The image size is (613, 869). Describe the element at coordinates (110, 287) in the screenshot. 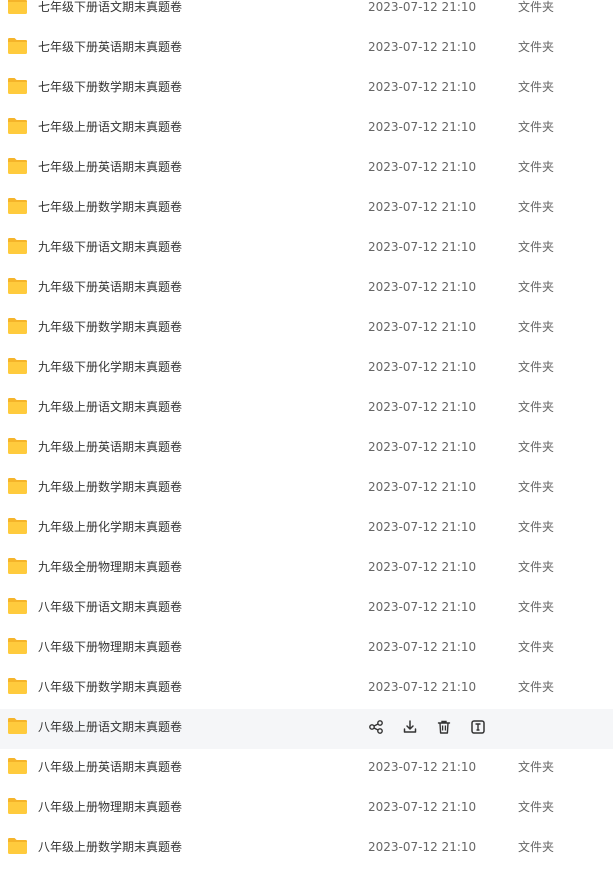

I see `file-name: 九年级下册英语期末真题卷` at that location.